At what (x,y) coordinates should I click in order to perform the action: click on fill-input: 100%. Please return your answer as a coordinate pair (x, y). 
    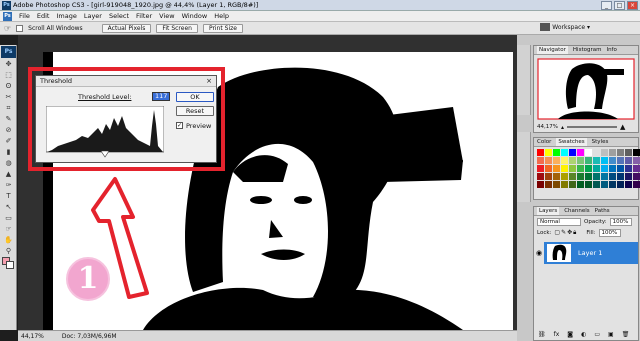
    Looking at the image, I should click on (609, 233).